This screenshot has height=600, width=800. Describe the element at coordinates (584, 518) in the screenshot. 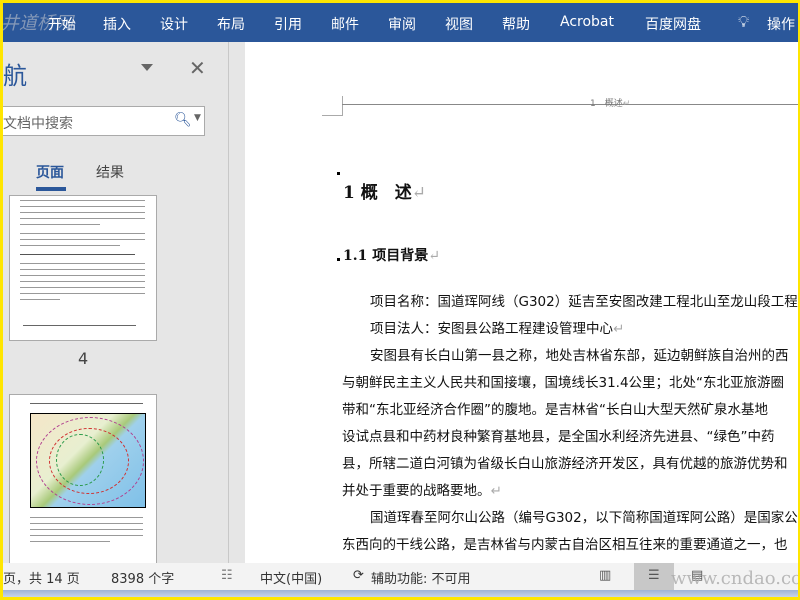

I see `body-paragraph-line: 国道珲春至阿尔山公路（编号G302，以下简称国道珲阿公路）是国家公` at that location.